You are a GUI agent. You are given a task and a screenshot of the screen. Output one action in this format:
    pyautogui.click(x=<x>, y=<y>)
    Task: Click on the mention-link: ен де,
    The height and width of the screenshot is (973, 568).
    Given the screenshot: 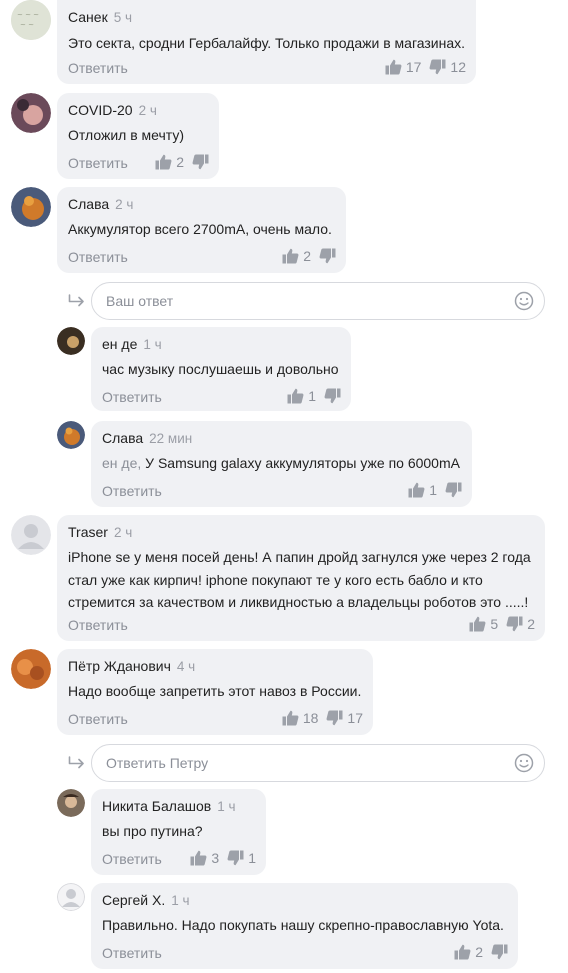 What is the action you would take?
    pyautogui.click(x=121, y=463)
    